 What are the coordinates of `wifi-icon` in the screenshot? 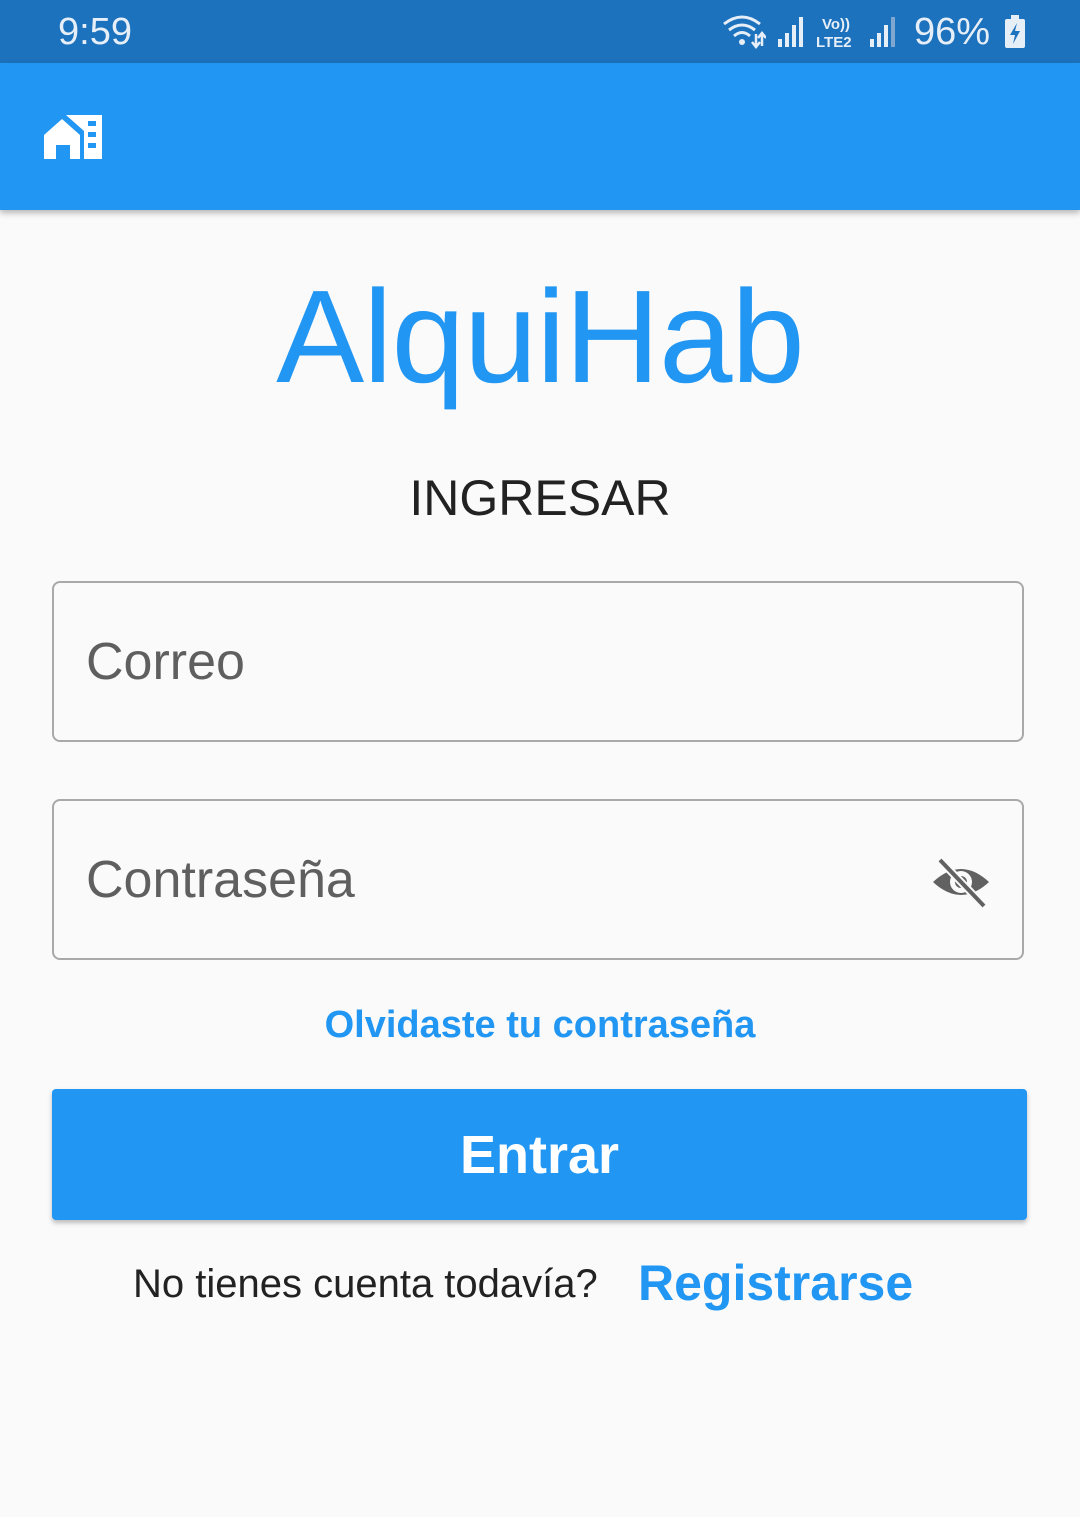 It's located at (744, 32).